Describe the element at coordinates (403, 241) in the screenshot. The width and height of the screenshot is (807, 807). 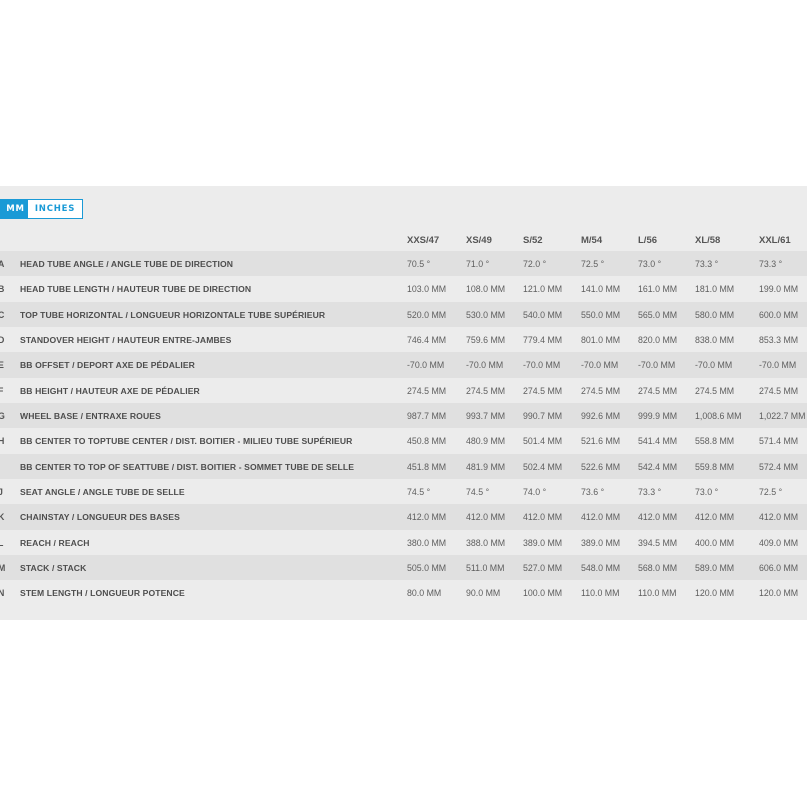
I see `size-header-row: XXS/47 XS/49 S/52 M/54 L/56 XL/58 XXL/61` at that location.